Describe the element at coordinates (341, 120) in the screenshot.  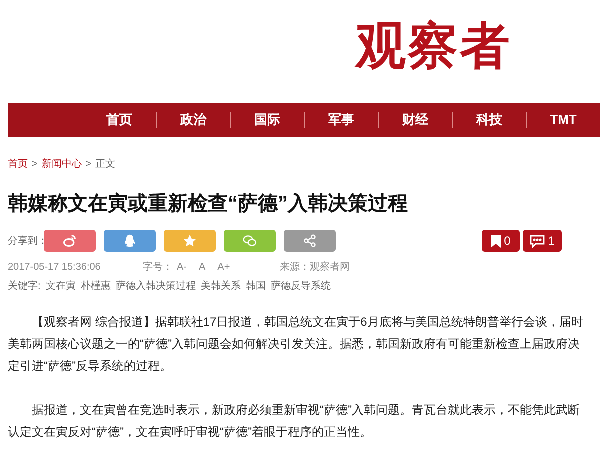
I see `nav-item: 军事` at that location.